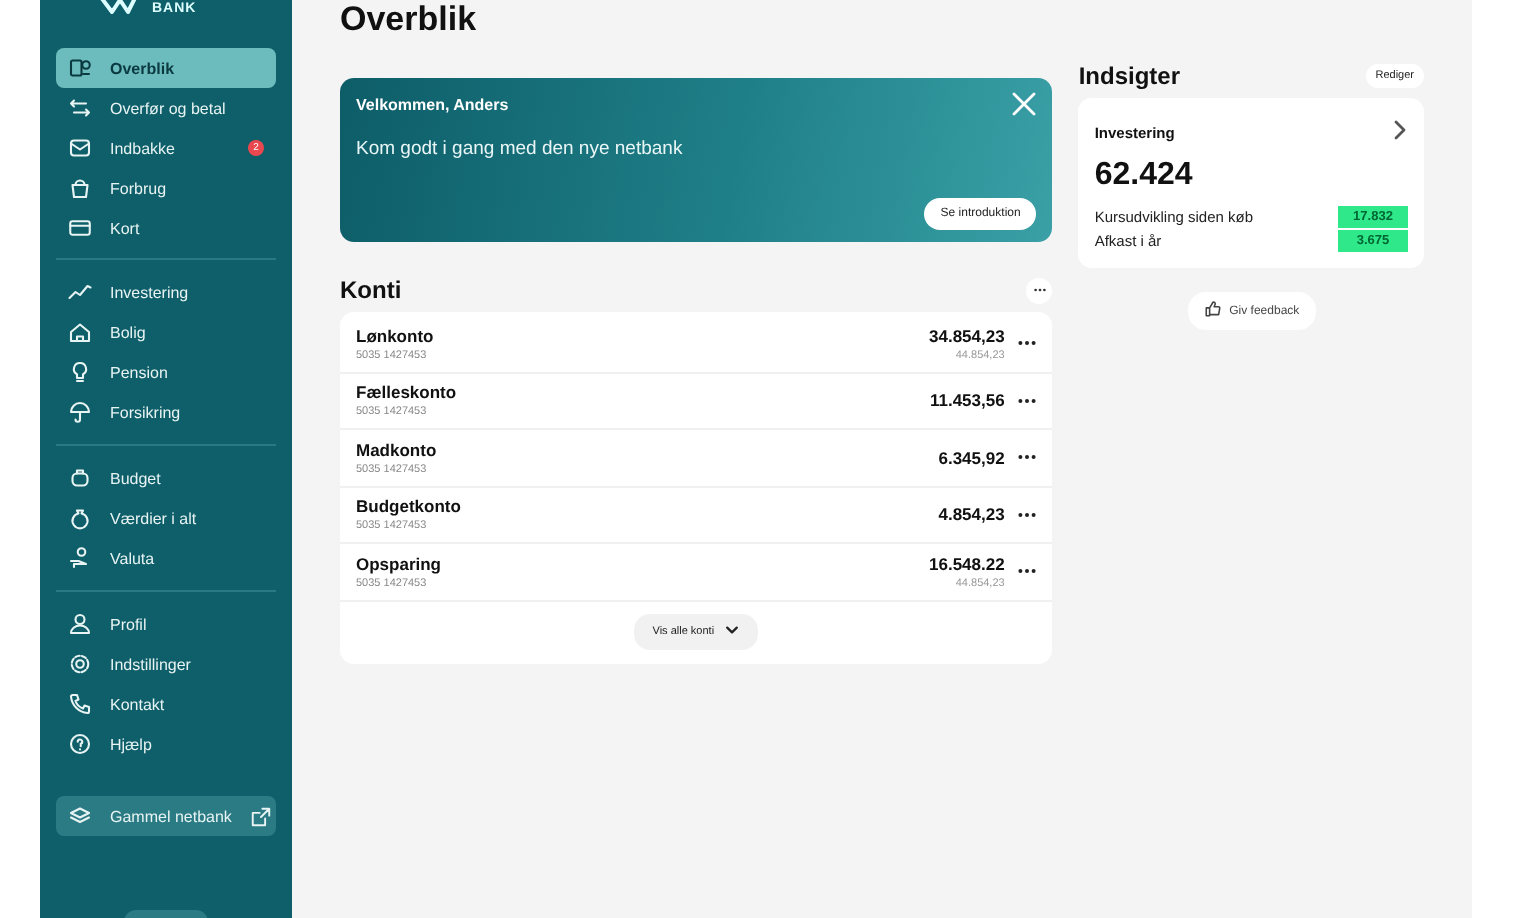  Describe the element at coordinates (80, 558) in the screenshot. I see `hand-coin-icon` at that location.